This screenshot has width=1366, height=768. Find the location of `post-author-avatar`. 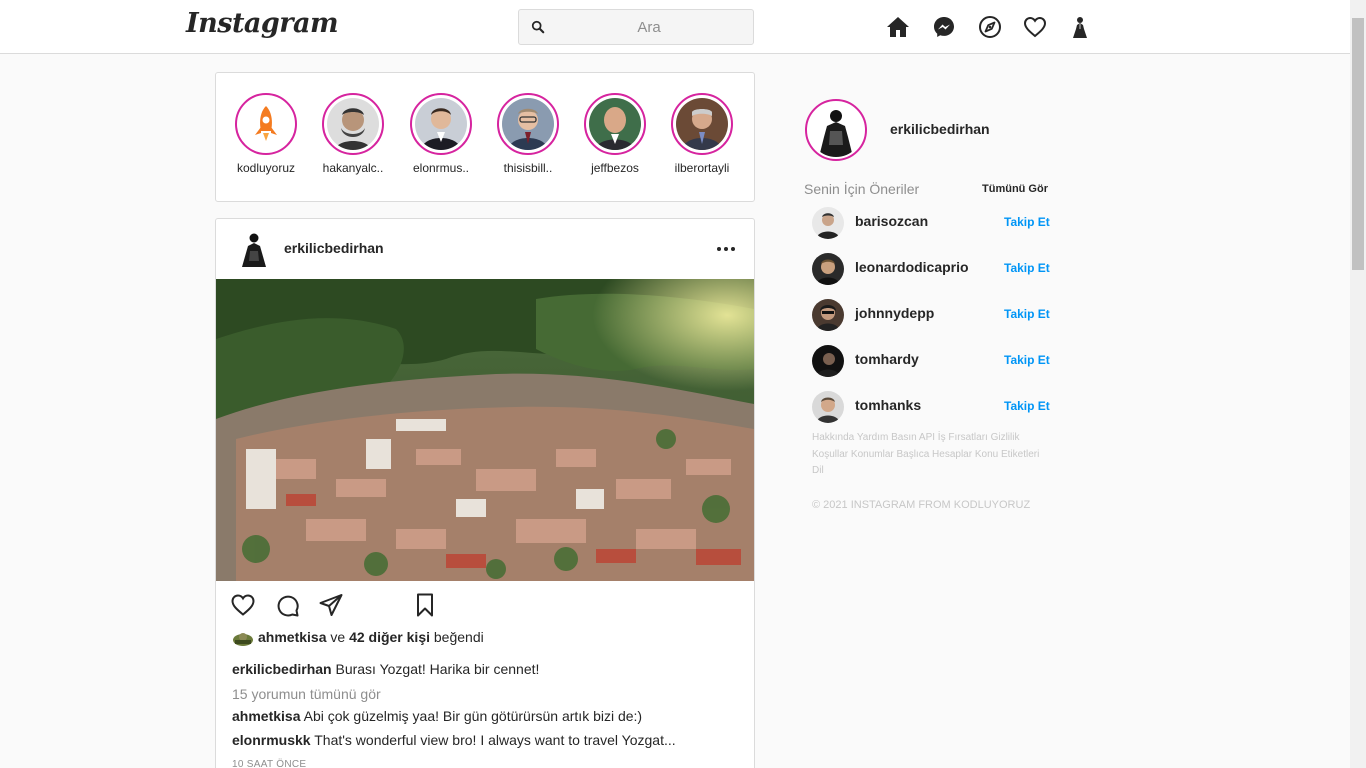

post-author-avatar is located at coordinates (254, 249).